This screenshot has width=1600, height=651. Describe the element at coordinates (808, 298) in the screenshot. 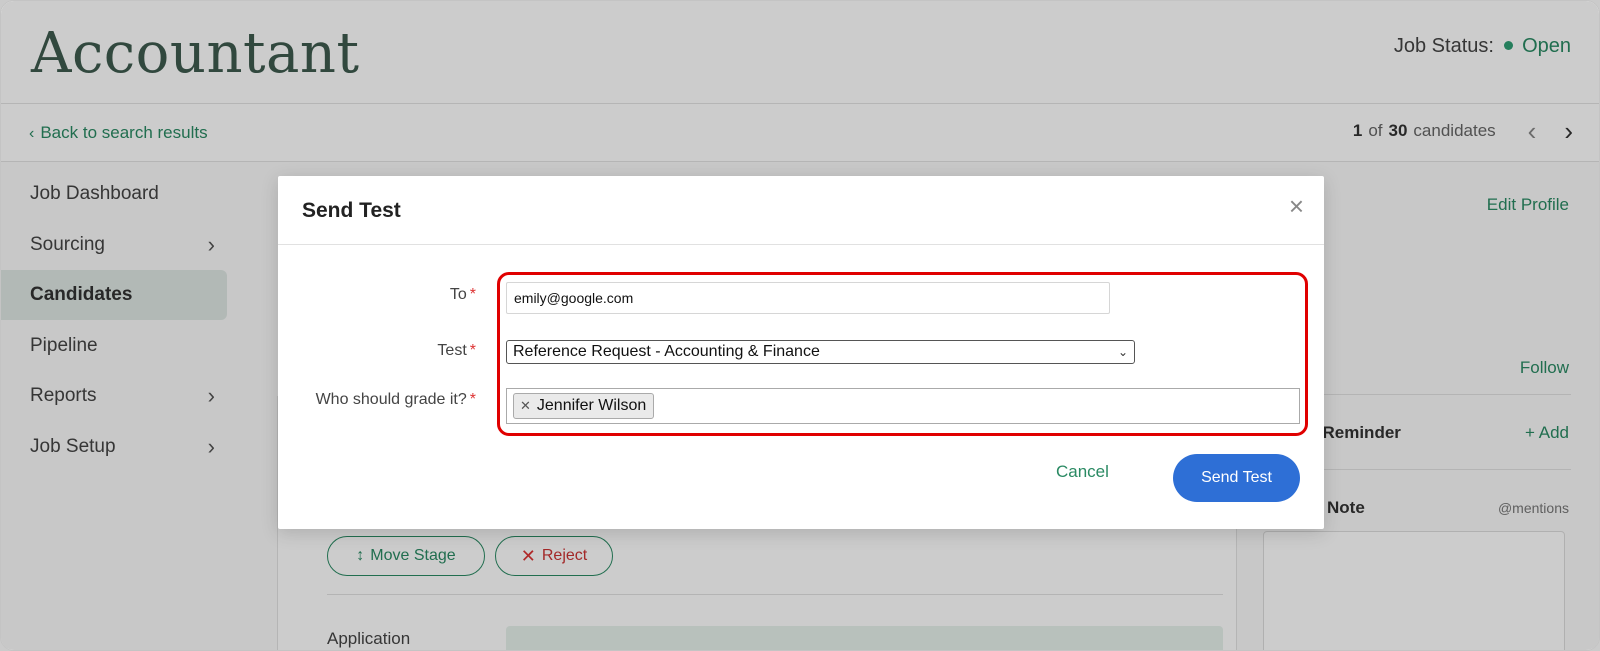

I see `to-email-input: emily@google.com` at that location.